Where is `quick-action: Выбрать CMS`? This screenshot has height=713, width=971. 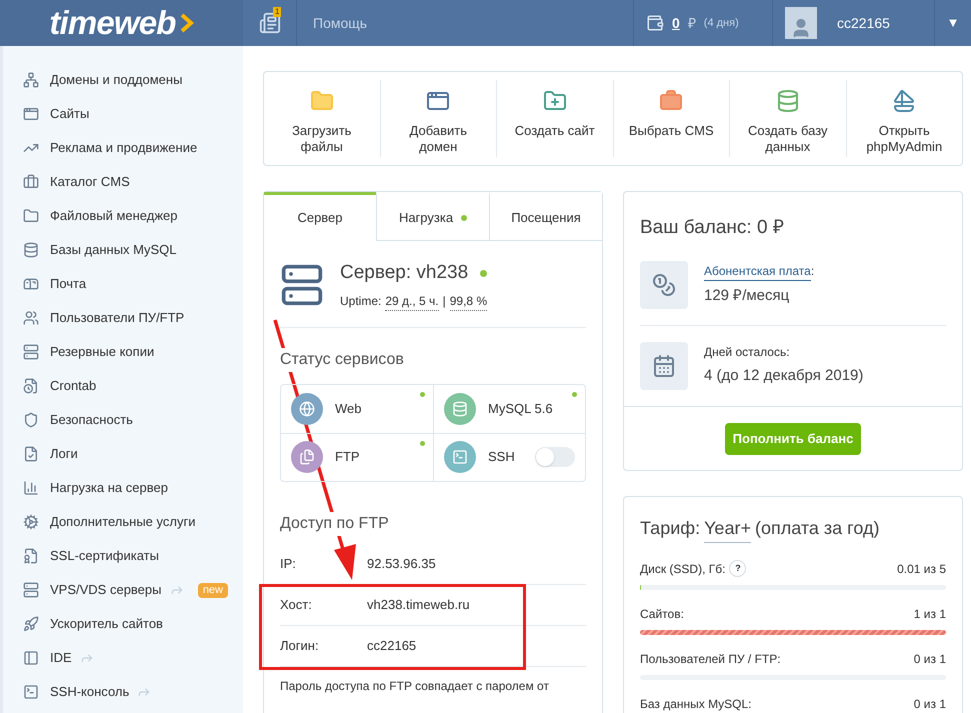 quick-action: Выбрать CMS is located at coordinates (670, 118).